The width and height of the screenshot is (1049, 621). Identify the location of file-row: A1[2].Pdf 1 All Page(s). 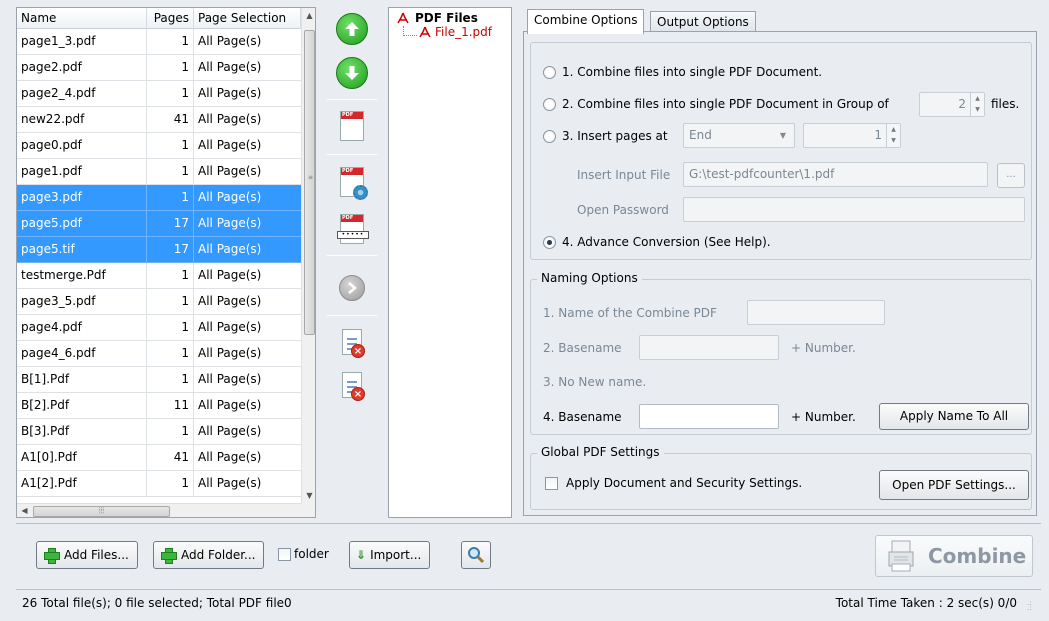
(159, 484).